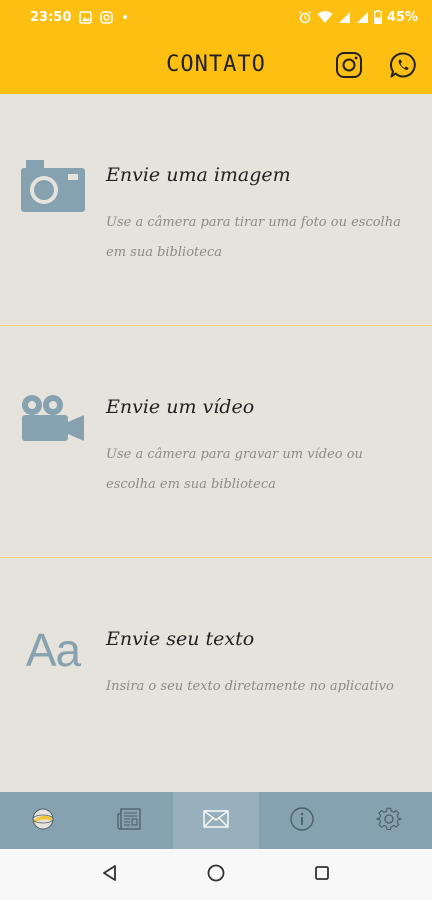 The image size is (432, 900). I want to click on info-icon, so click(302, 821).